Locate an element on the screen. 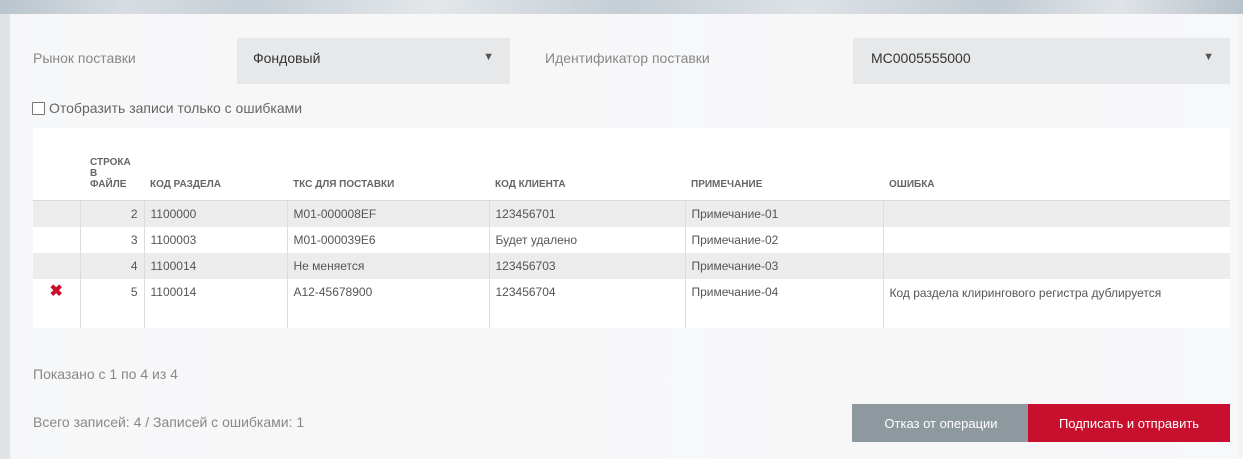 This screenshot has height=459, width=1243. row-line: 5 is located at coordinates (111, 303).